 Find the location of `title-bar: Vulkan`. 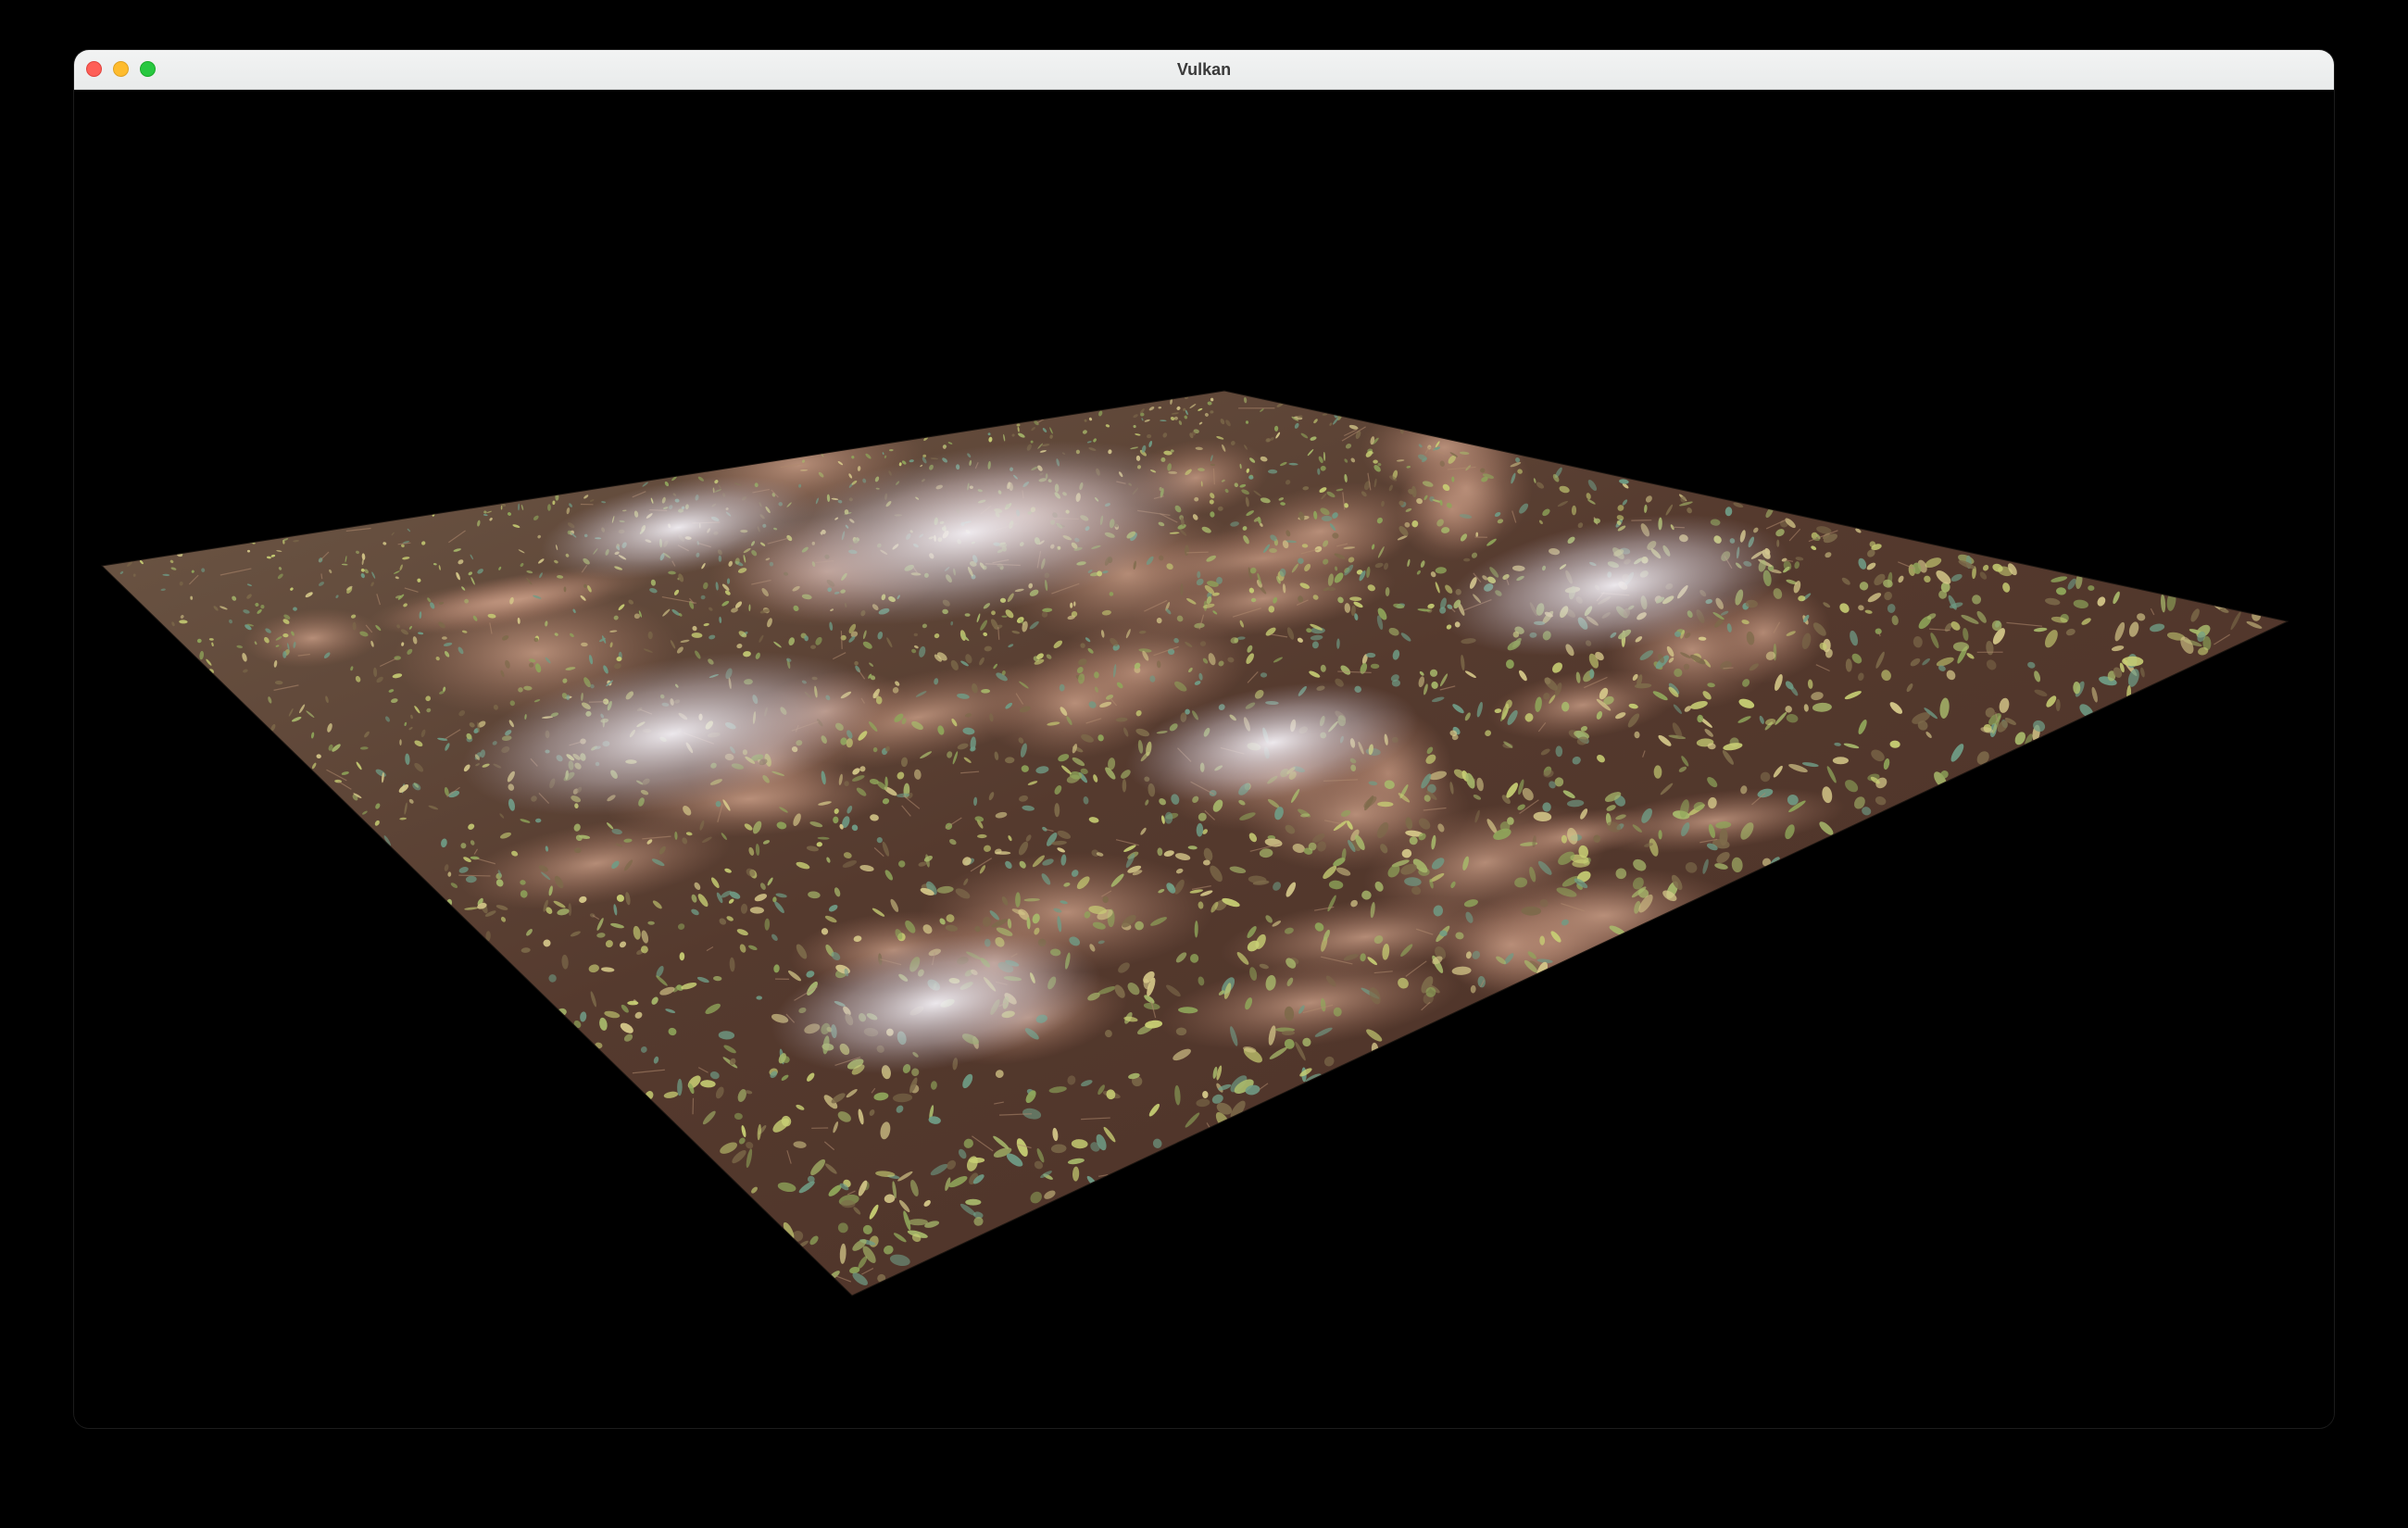

title-bar: Vulkan is located at coordinates (1204, 70).